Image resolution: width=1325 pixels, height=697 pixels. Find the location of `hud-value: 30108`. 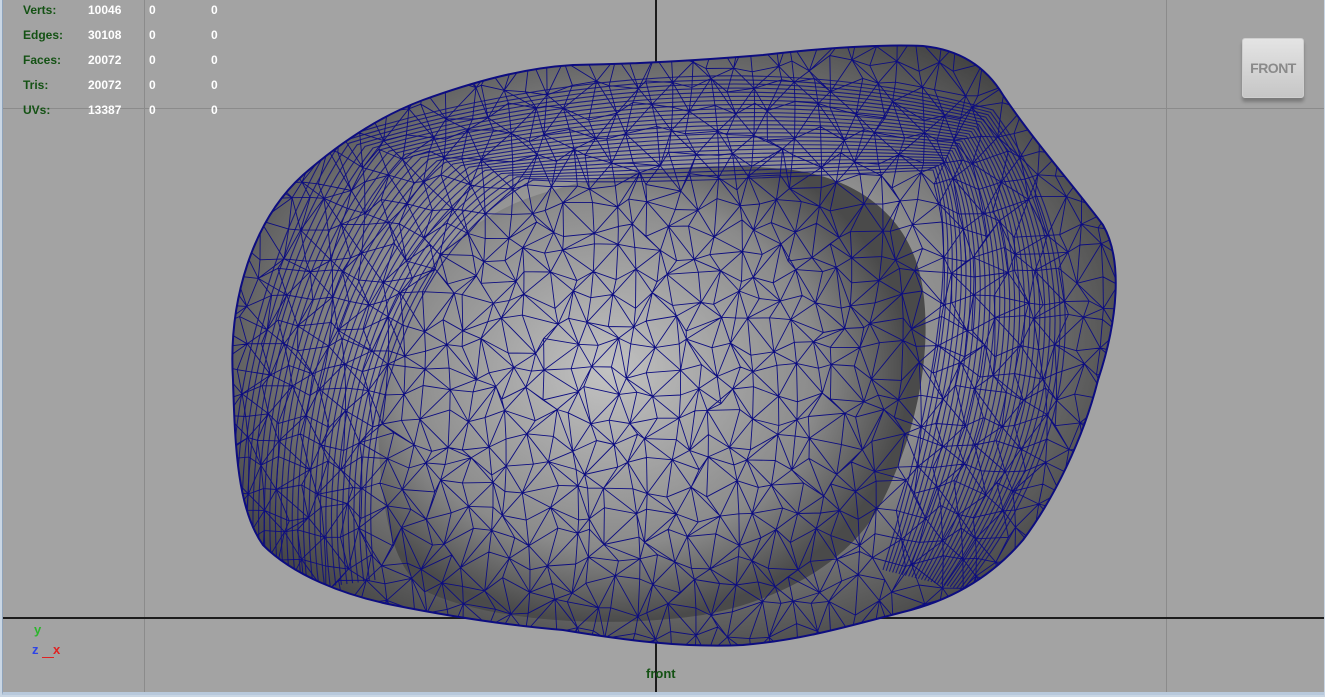

hud-value: 30108 is located at coordinates (105, 35).